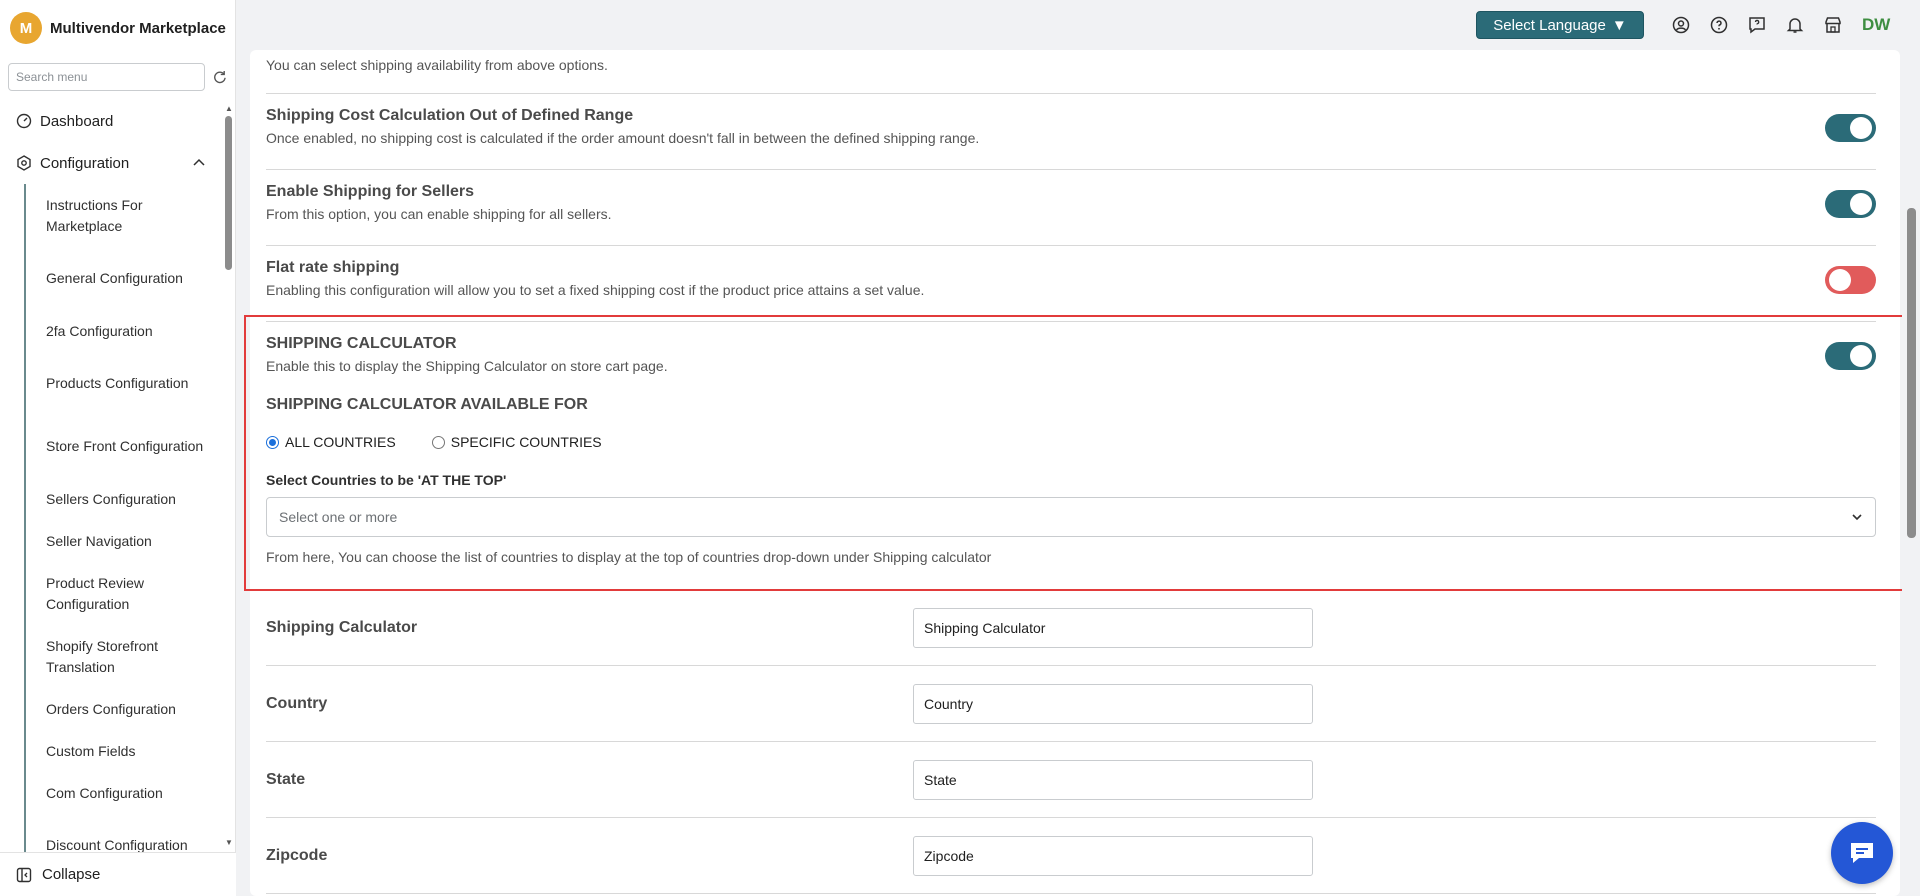 The height and width of the screenshot is (896, 1920). Describe the element at coordinates (342, 627) in the screenshot. I see `field-label: Shipping Calculator` at that location.